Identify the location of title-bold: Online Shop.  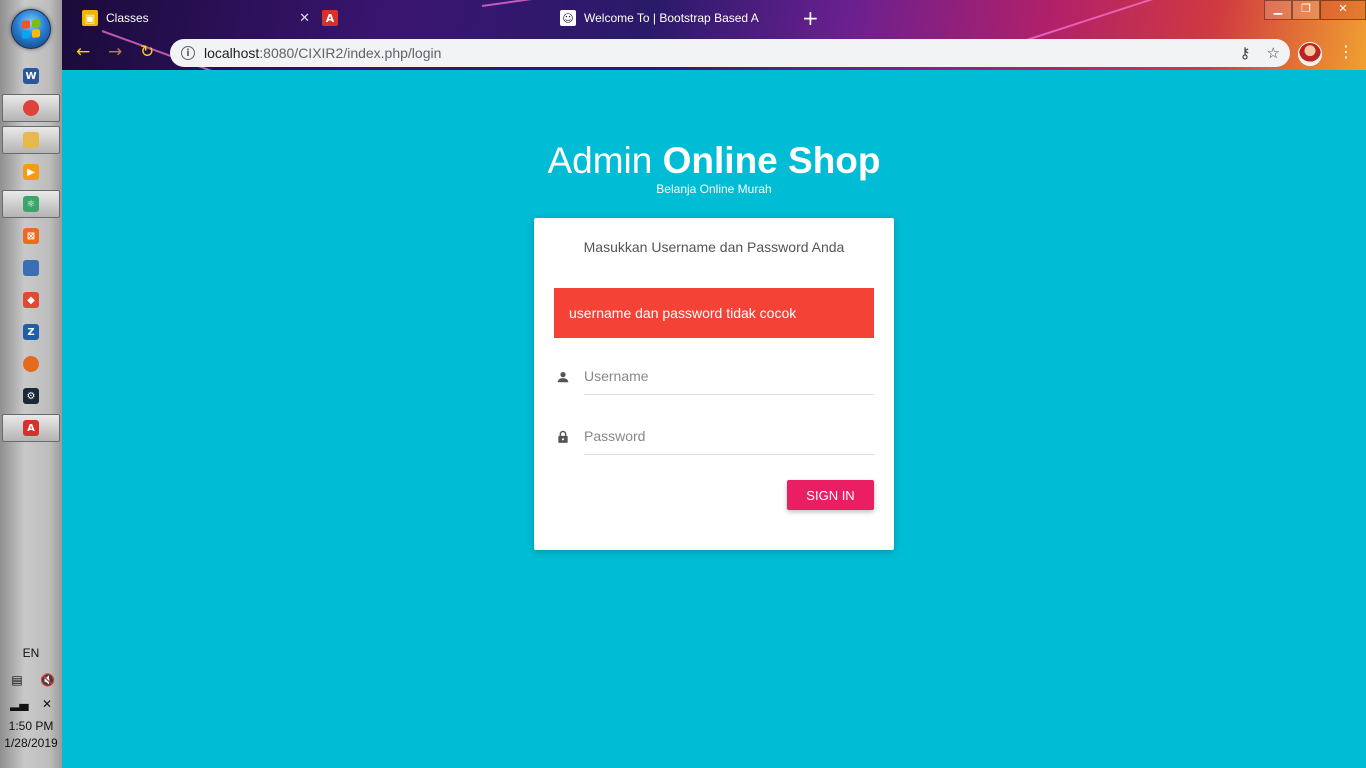
(771, 160).